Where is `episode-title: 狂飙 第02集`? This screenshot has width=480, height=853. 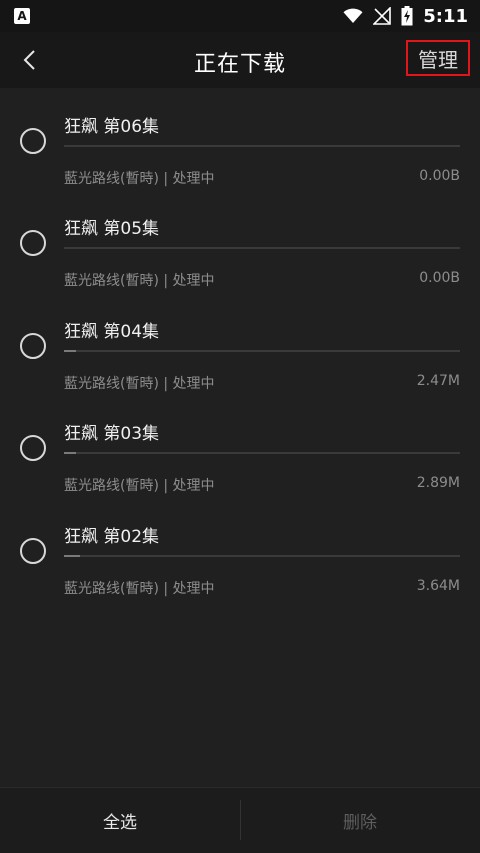
episode-title: 狂飙 第02集 is located at coordinates (112, 536).